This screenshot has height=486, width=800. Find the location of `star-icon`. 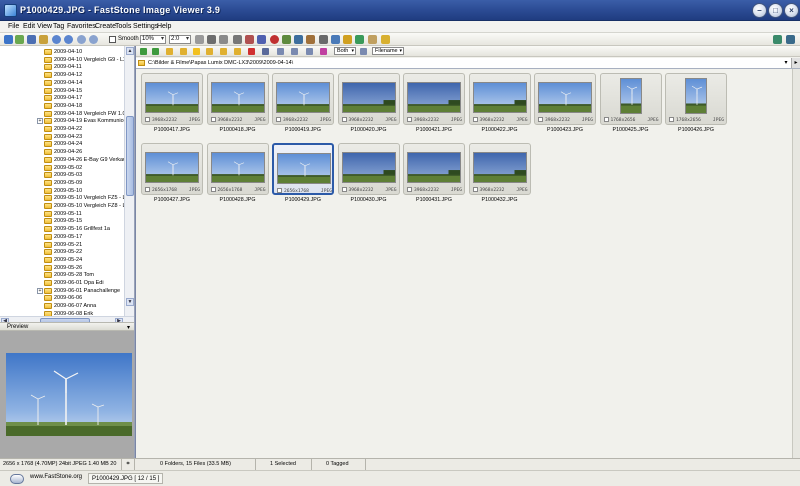

star-icon is located at coordinates (196, 51).